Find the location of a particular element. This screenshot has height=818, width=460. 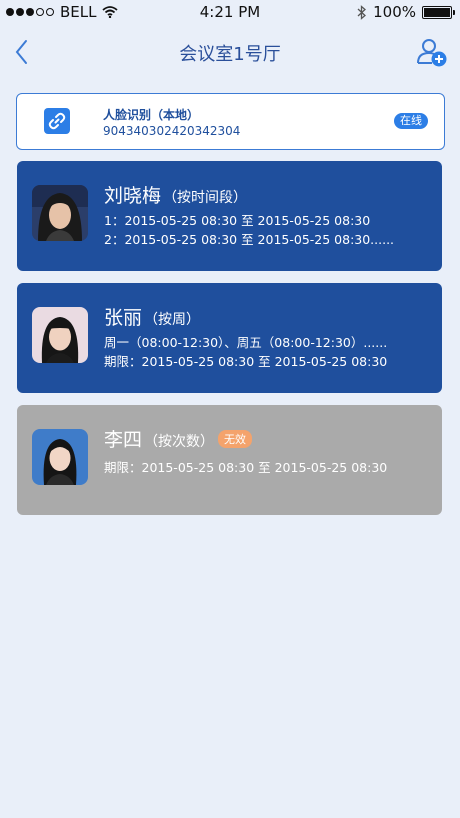

person-name: 李四 is located at coordinates (123, 440).